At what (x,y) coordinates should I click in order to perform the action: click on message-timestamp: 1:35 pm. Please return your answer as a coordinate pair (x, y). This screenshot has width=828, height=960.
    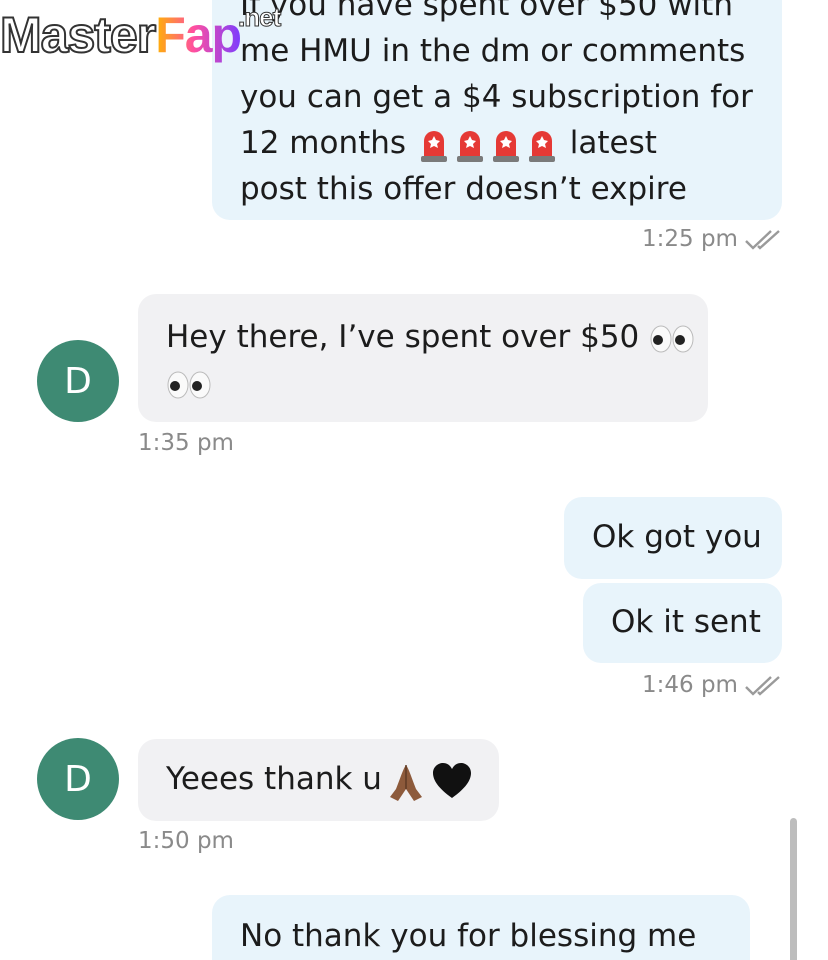
    Looking at the image, I should click on (186, 443).